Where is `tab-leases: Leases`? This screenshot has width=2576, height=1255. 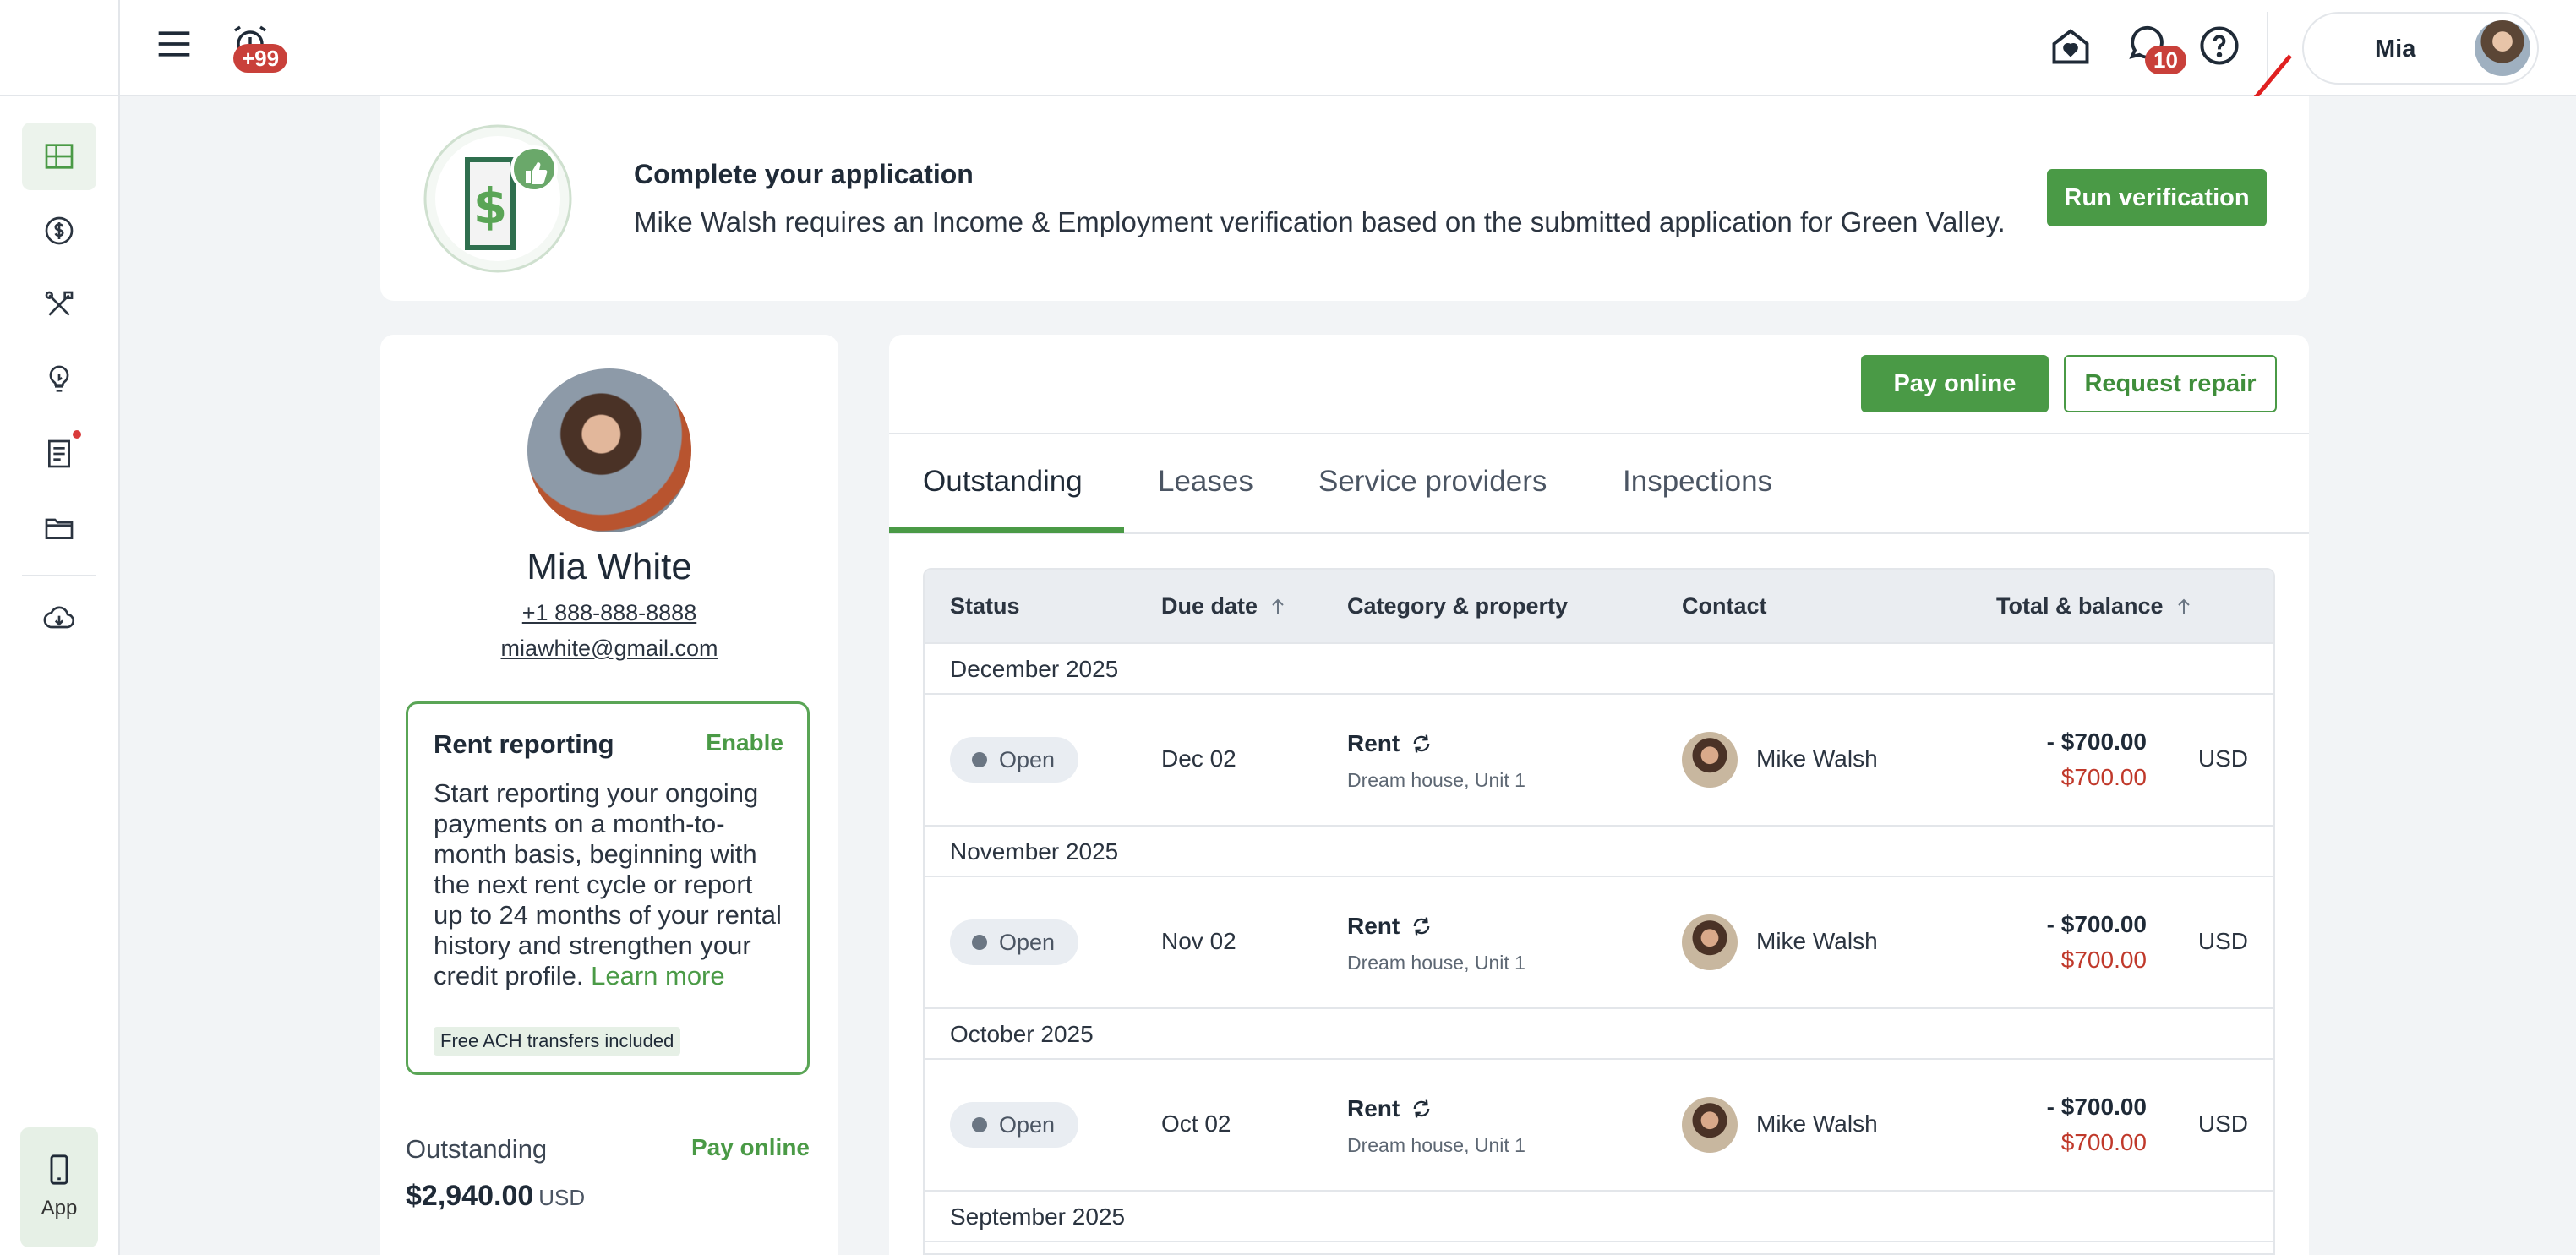 tab-leases: Leases is located at coordinates (1205, 482).